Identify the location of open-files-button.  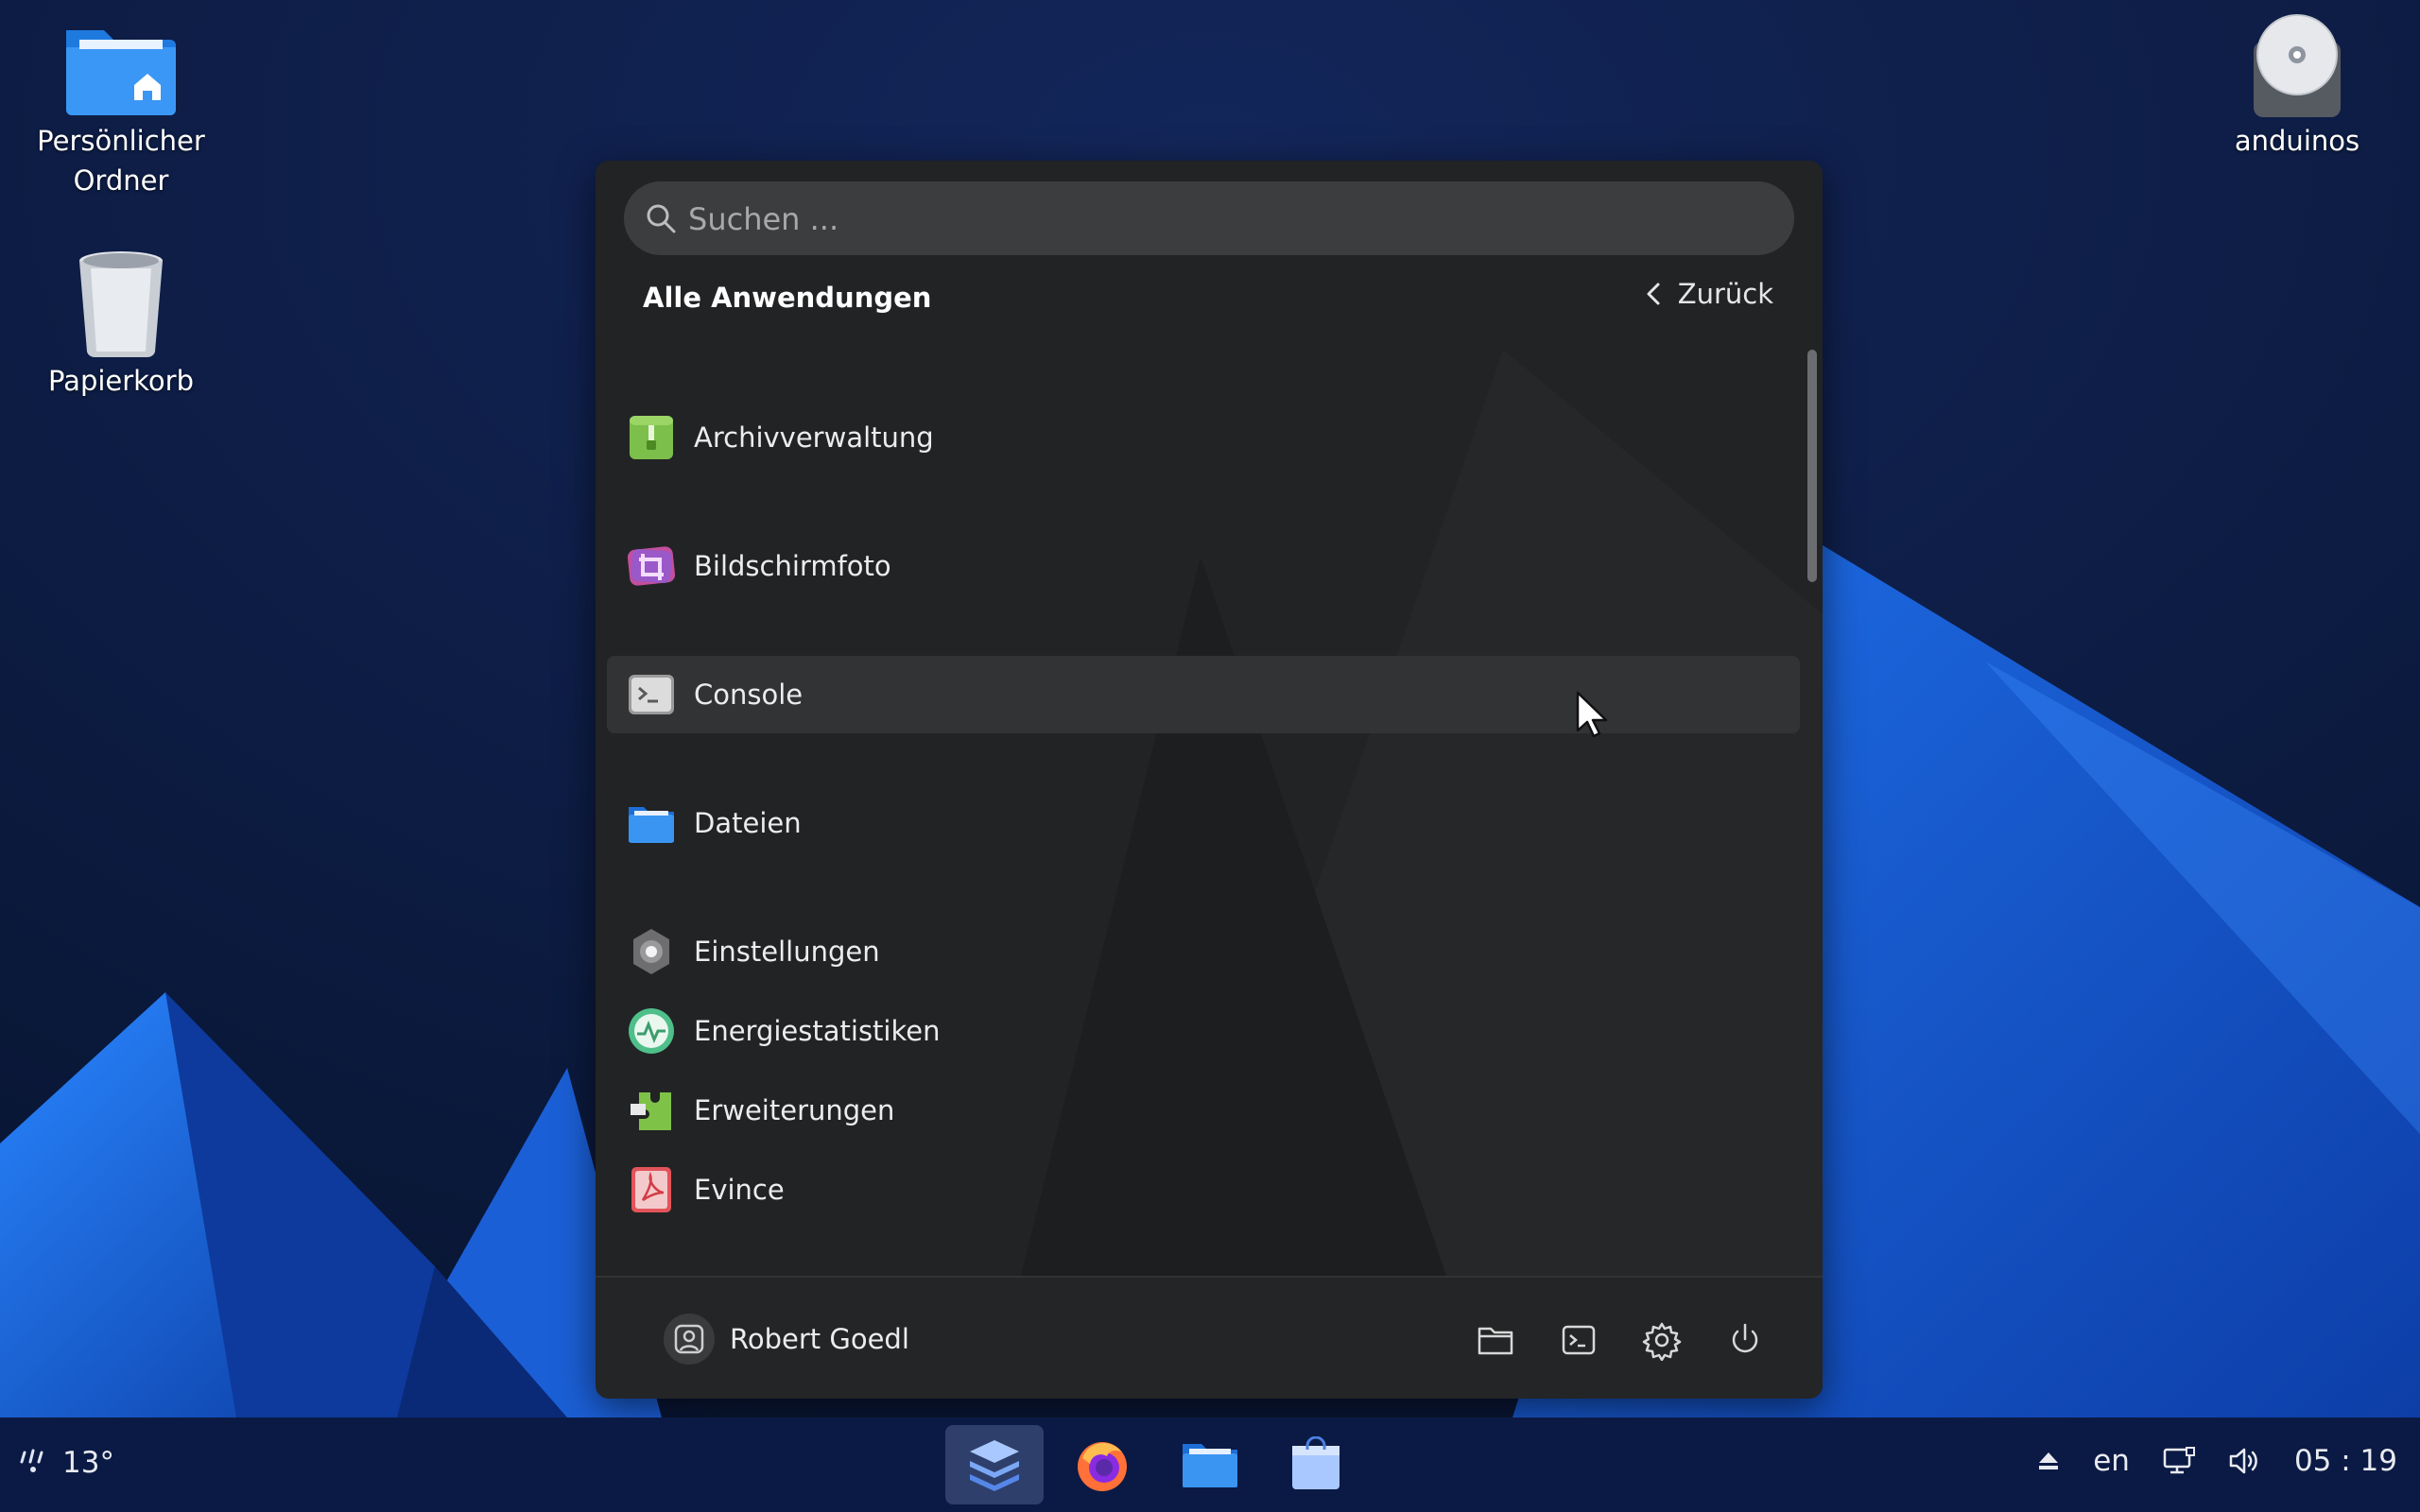
(1495, 1340).